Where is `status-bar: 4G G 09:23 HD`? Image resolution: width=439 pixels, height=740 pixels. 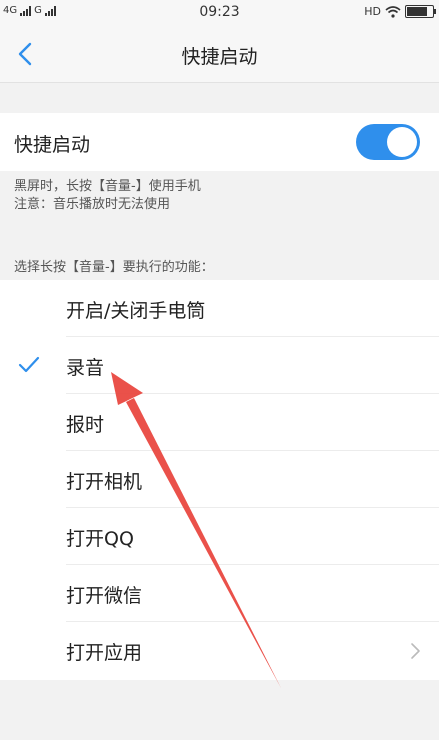
status-bar: 4G G 09:23 HD is located at coordinates (219, 13).